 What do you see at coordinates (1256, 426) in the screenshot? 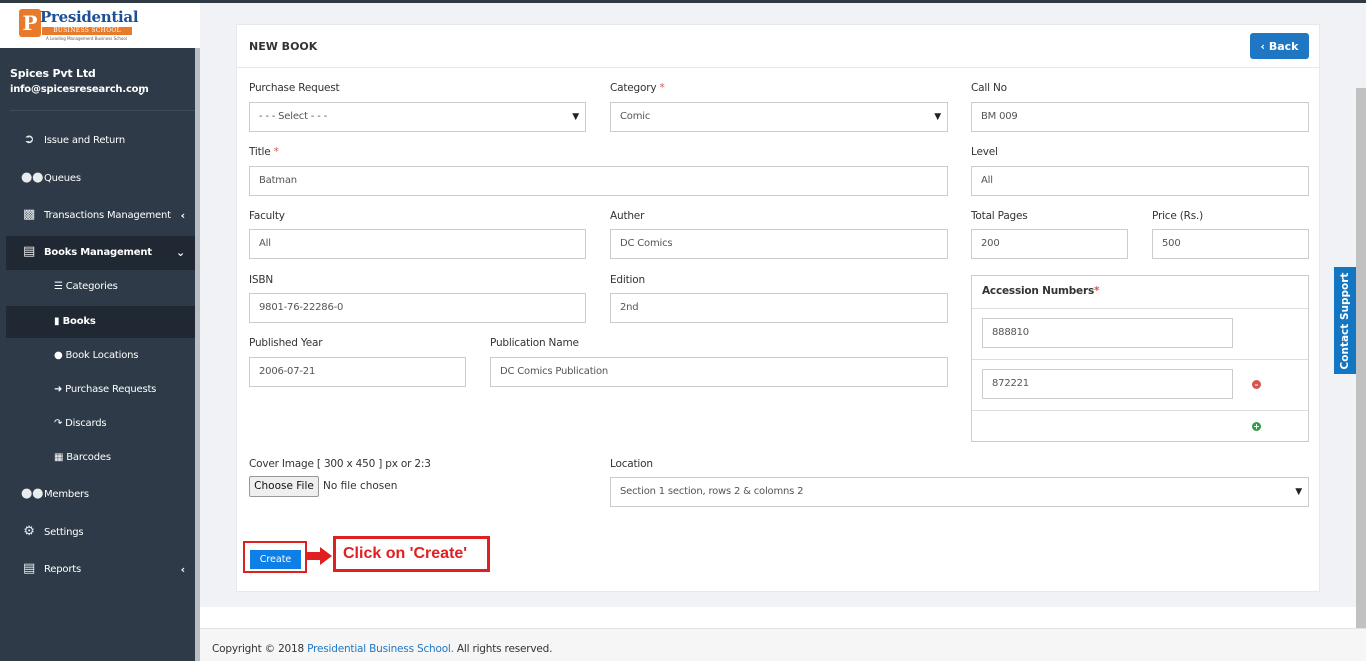
I see `add-icon: +` at bounding box center [1256, 426].